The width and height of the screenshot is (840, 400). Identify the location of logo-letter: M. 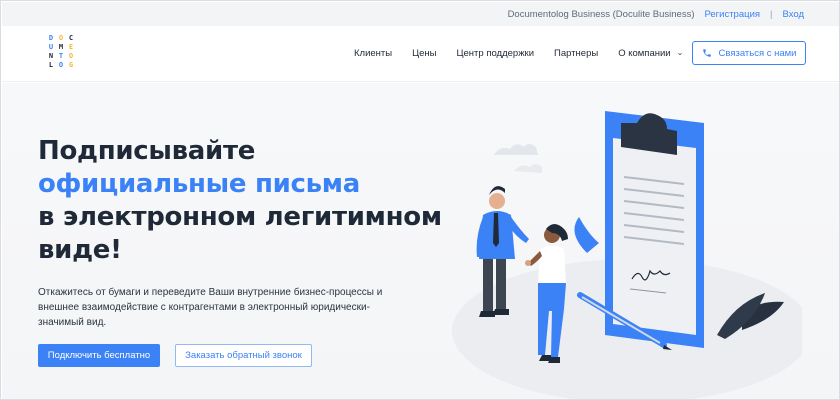
(61, 47).